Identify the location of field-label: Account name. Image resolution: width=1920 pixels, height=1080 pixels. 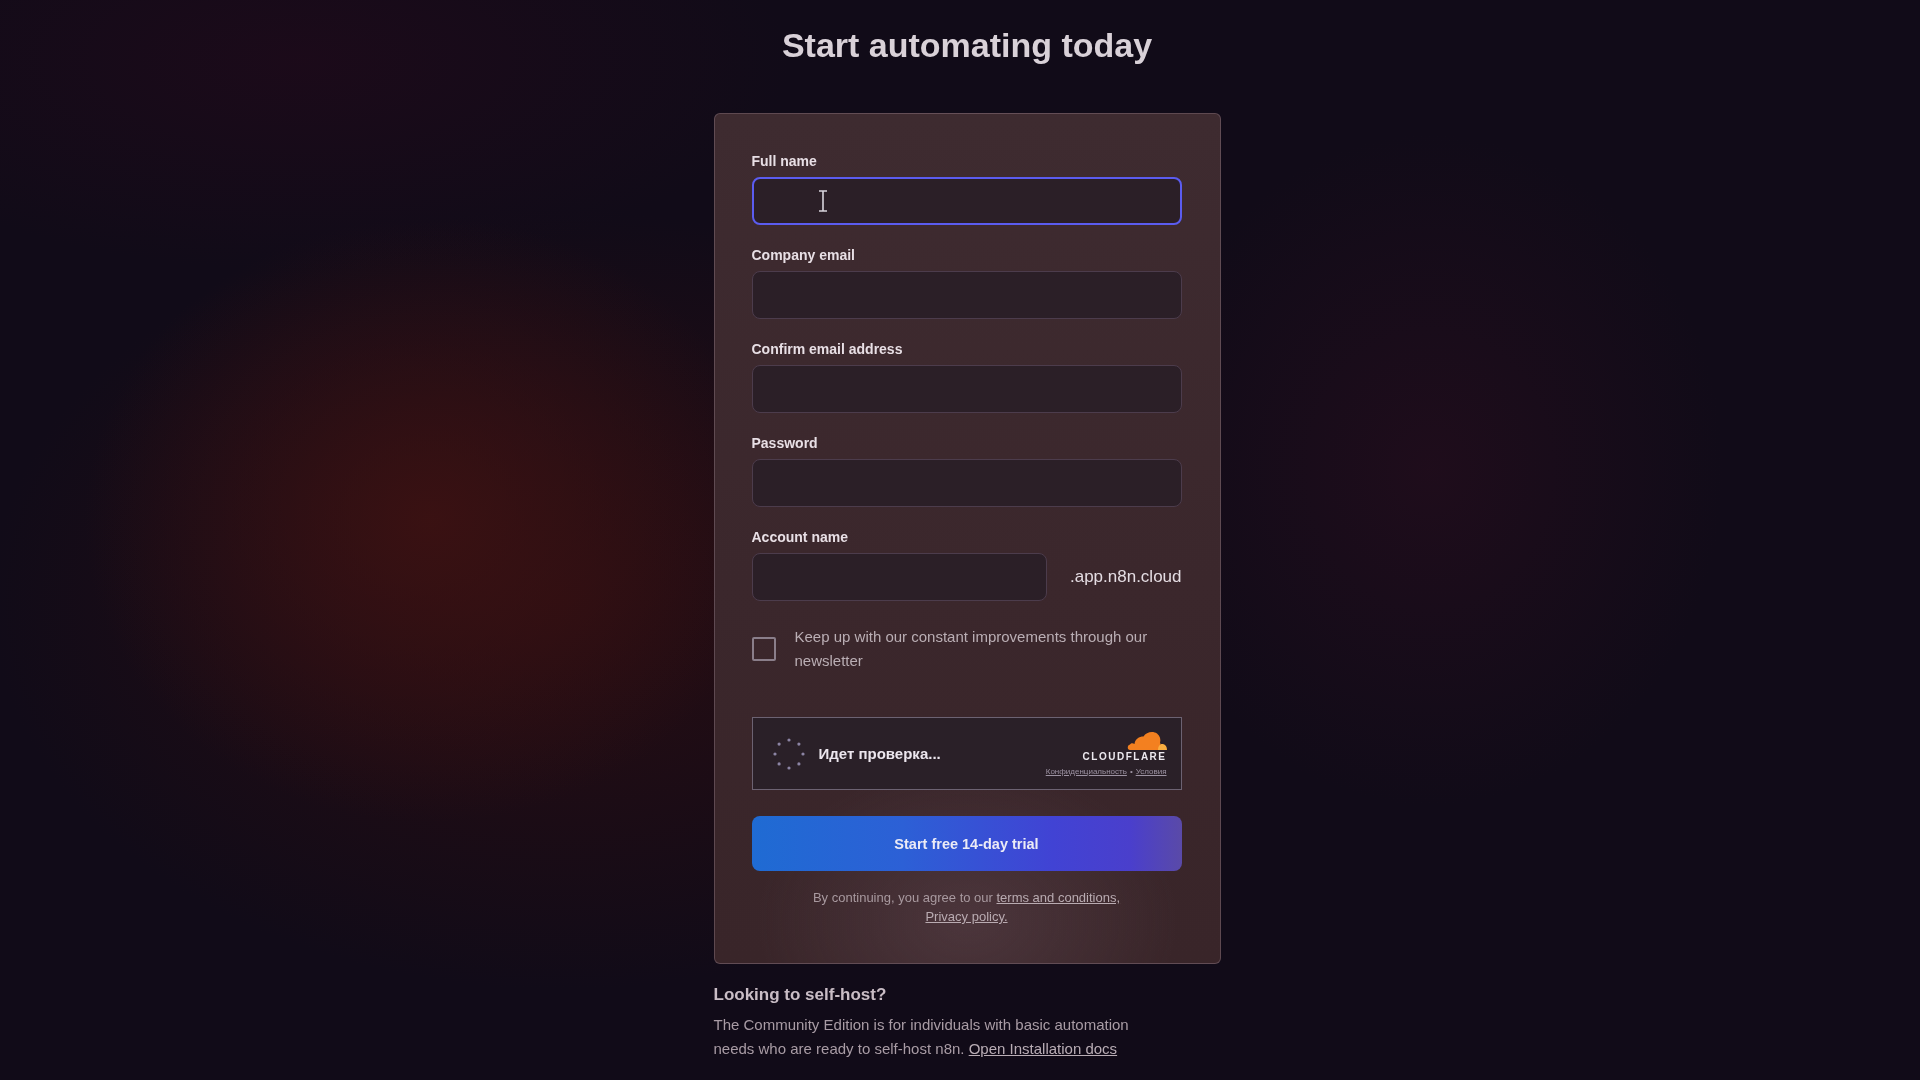
(800, 537).